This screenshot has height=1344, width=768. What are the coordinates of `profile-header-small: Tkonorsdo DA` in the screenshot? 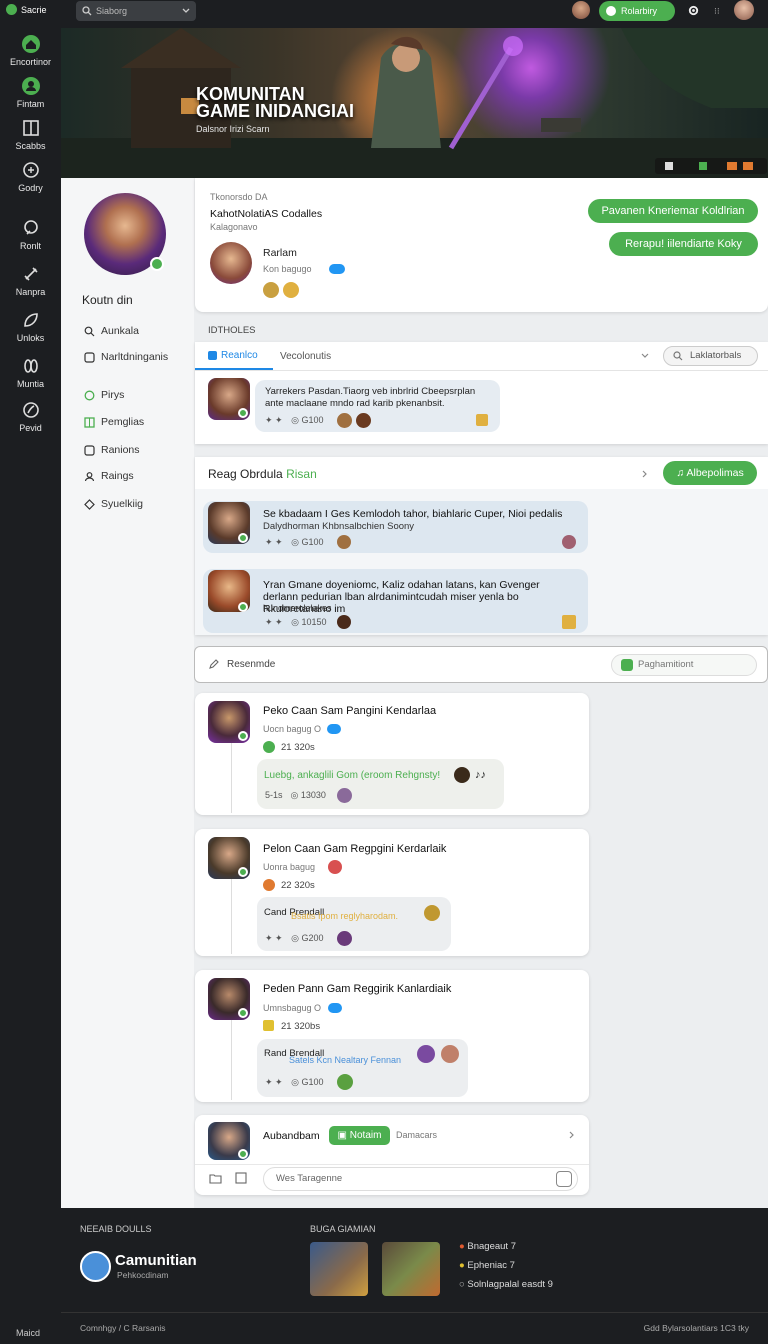 It's located at (239, 197).